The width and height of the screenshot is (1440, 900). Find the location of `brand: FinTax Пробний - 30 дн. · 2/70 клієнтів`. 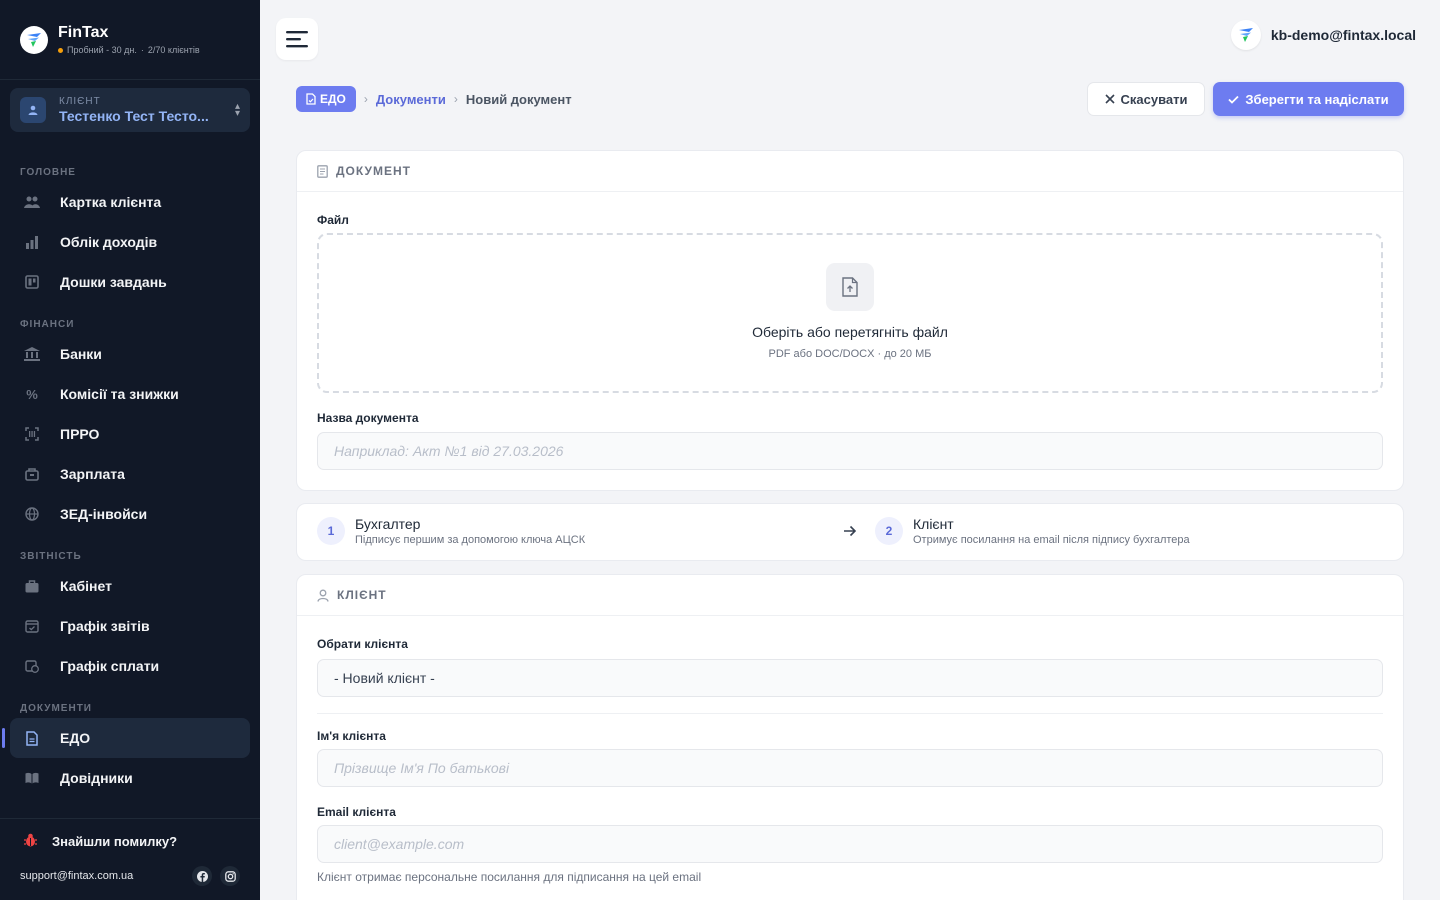

brand: FinTax Пробний - 30 дн. · 2/70 клієнтів is located at coordinates (130, 40).